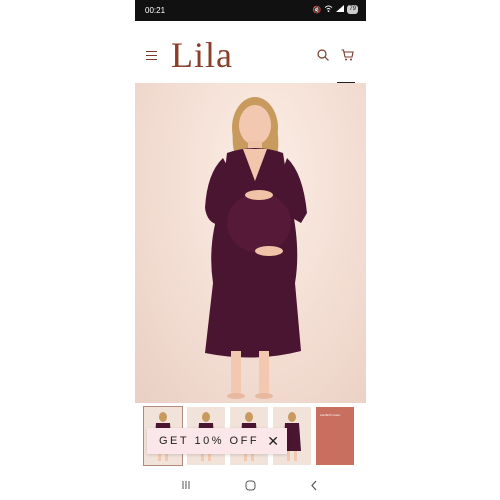 The image size is (500, 500). What do you see at coordinates (328, 9) in the screenshot?
I see `wifi-icon` at bounding box center [328, 9].